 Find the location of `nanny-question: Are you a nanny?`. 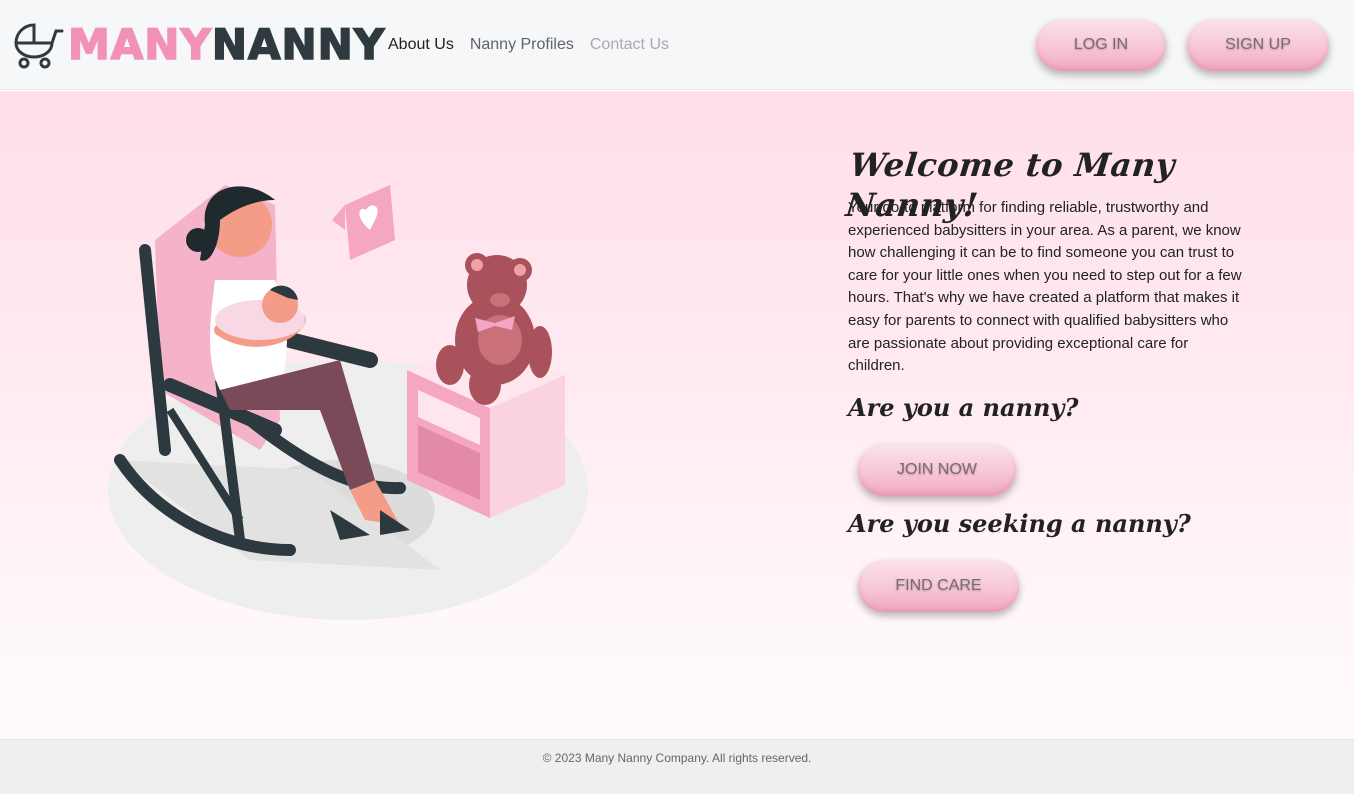

nanny-question: Are you a nanny? is located at coordinates (963, 407).